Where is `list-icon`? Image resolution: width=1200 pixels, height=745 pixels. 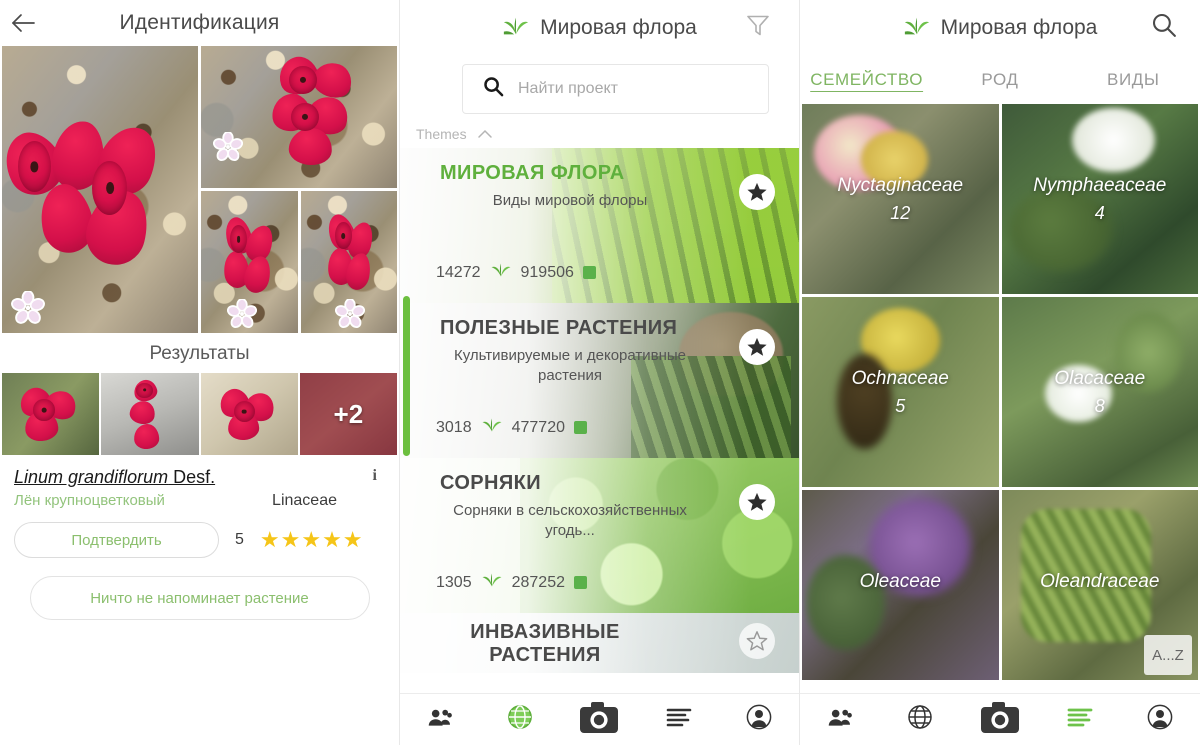
list-icon is located at coordinates (1080, 719).